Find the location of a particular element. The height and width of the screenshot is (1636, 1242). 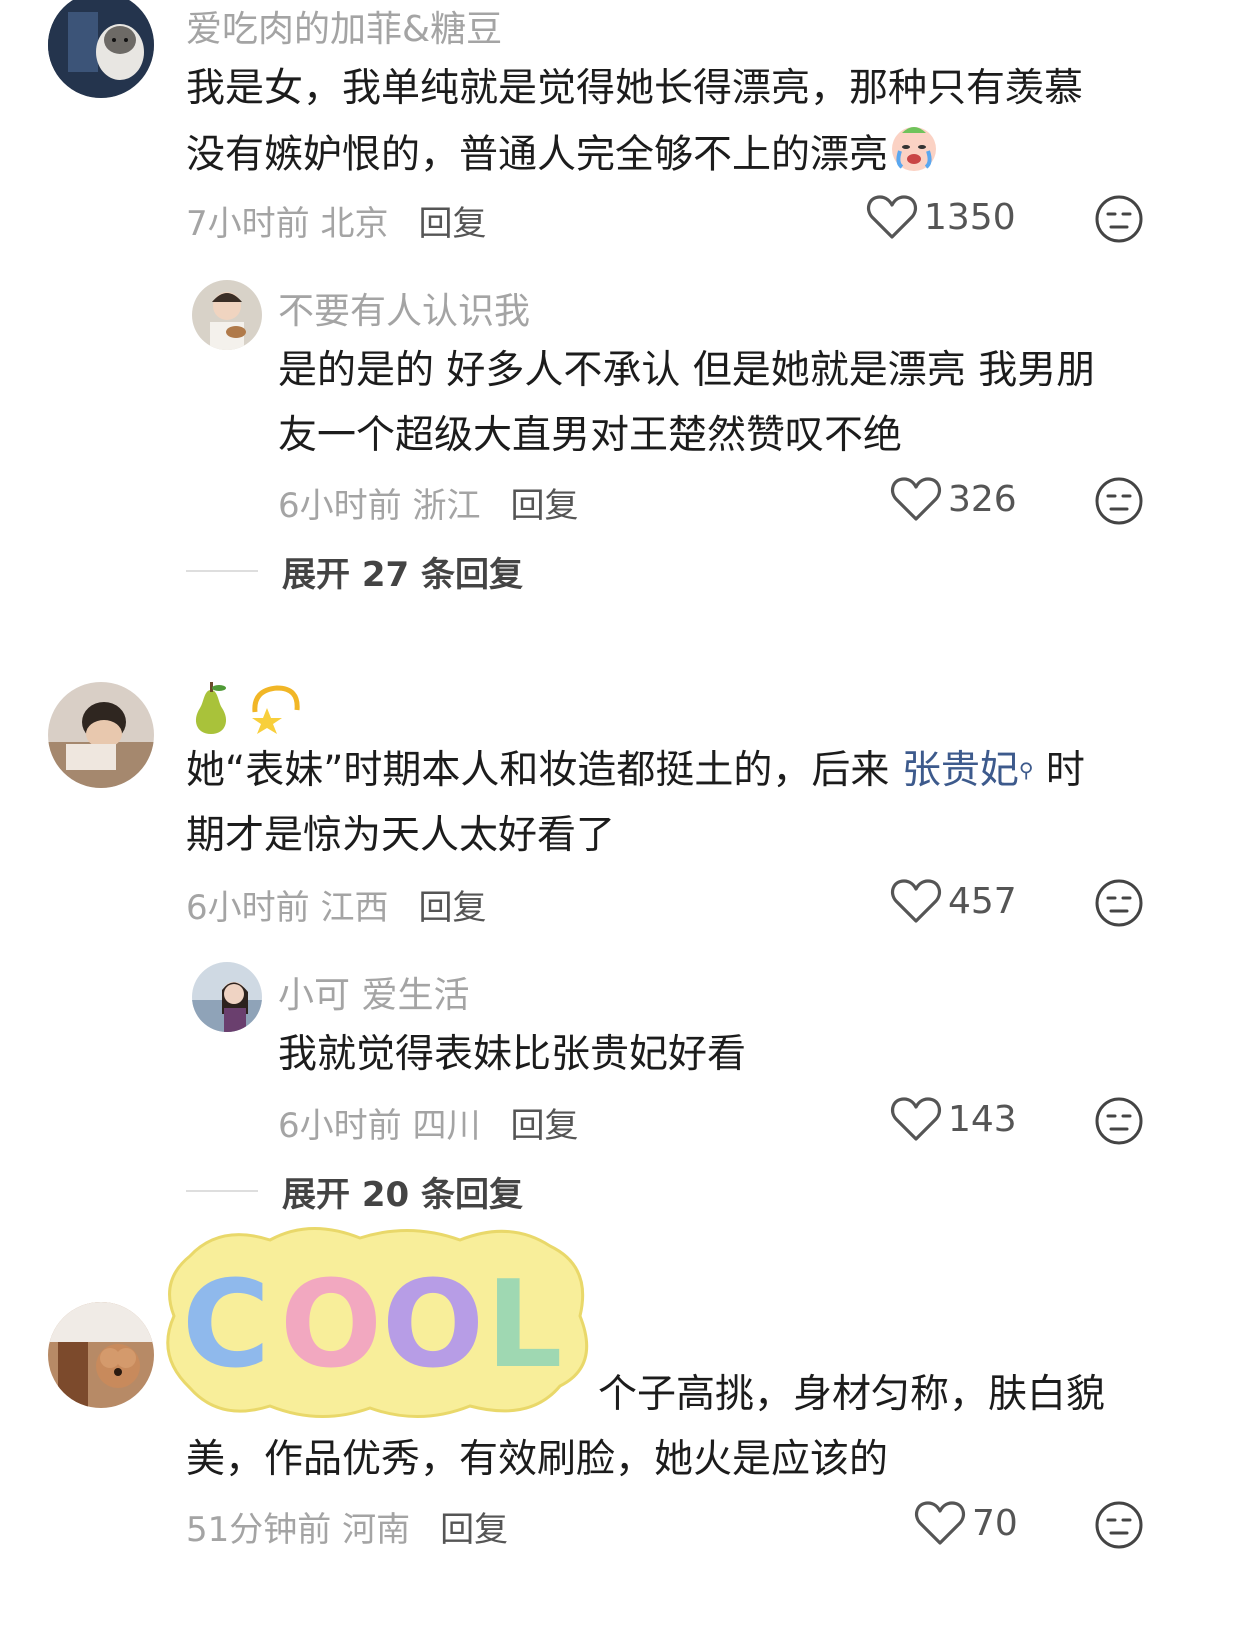

like-button: 326 is located at coordinates (953, 499).